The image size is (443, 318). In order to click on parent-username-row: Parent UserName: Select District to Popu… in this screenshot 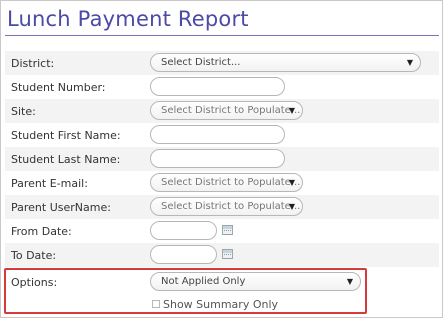, I will do `click(222, 207)`.